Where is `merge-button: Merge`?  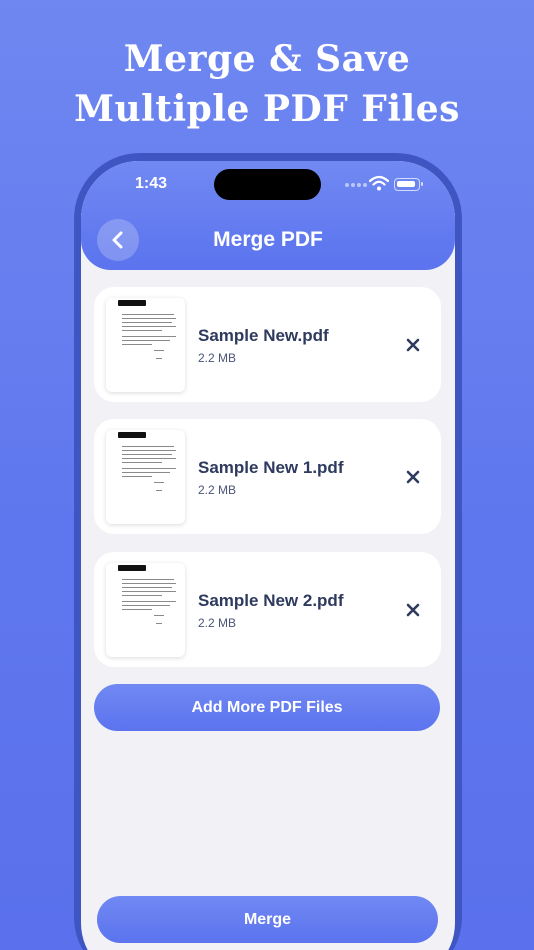 merge-button: Merge is located at coordinates (267, 919).